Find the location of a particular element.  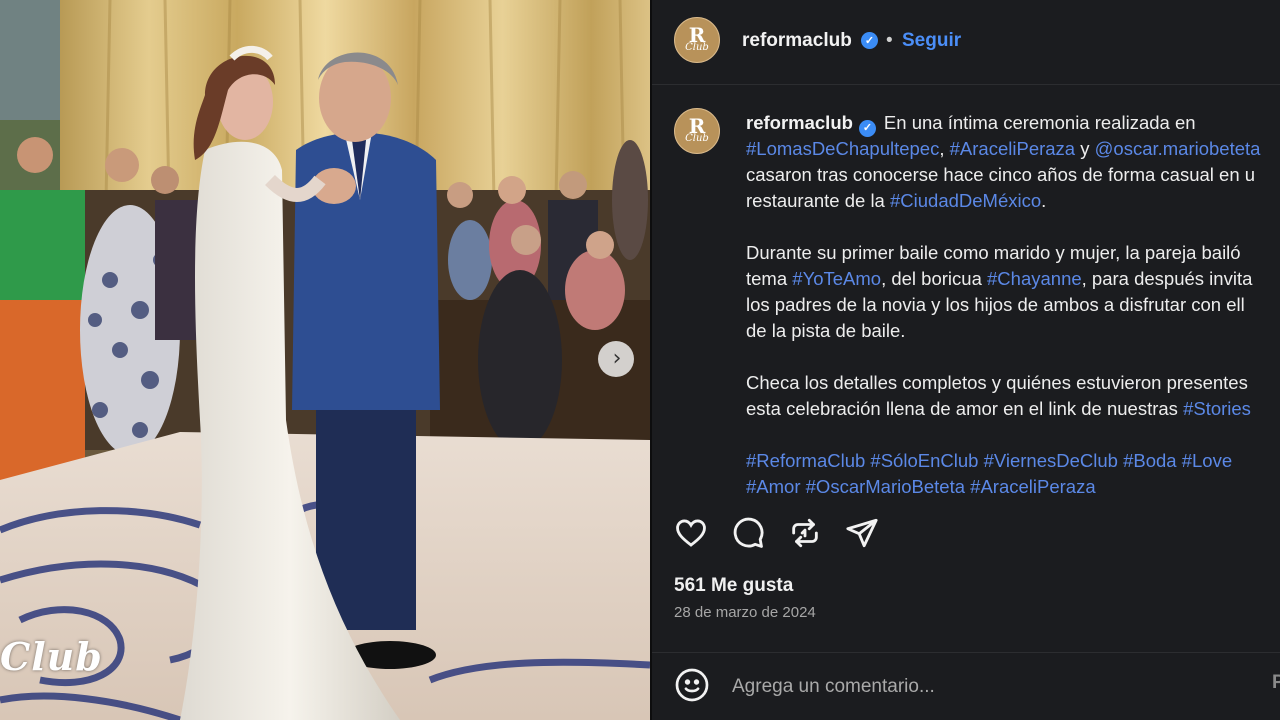

hashtag-link: #Love is located at coordinates (1207, 460).